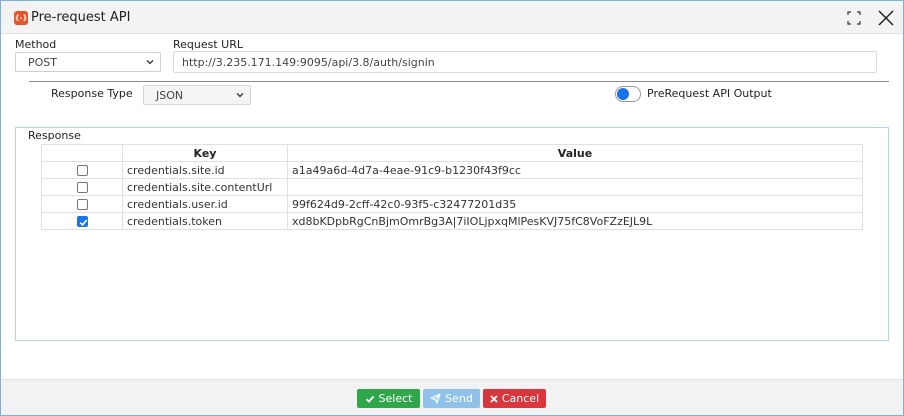 The width and height of the screenshot is (904, 416). I want to click on maximize-icon, so click(854, 18).